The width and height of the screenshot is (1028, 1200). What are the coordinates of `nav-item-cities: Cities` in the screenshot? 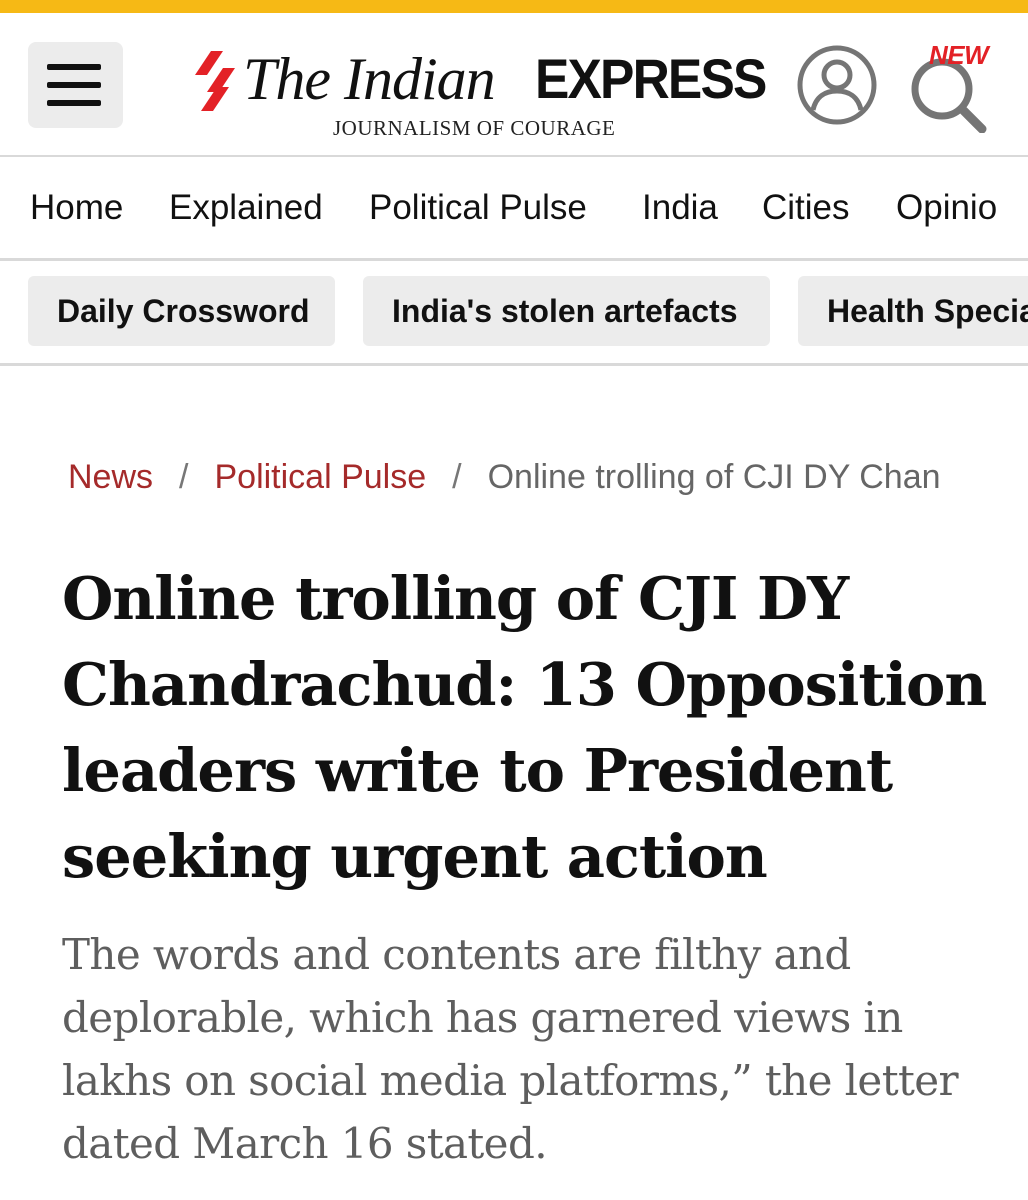 It's located at (806, 208).